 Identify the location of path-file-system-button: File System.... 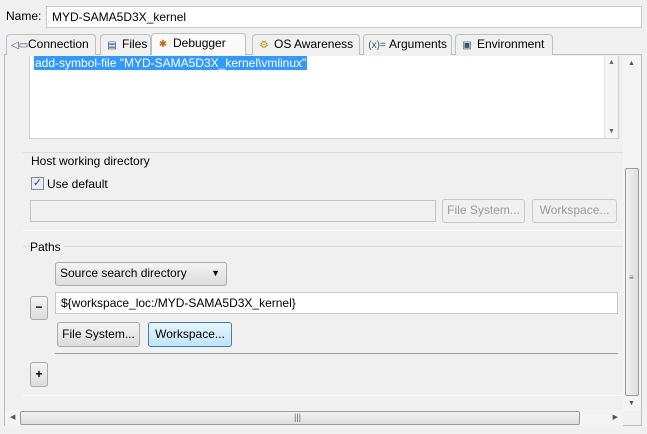
(98, 334).